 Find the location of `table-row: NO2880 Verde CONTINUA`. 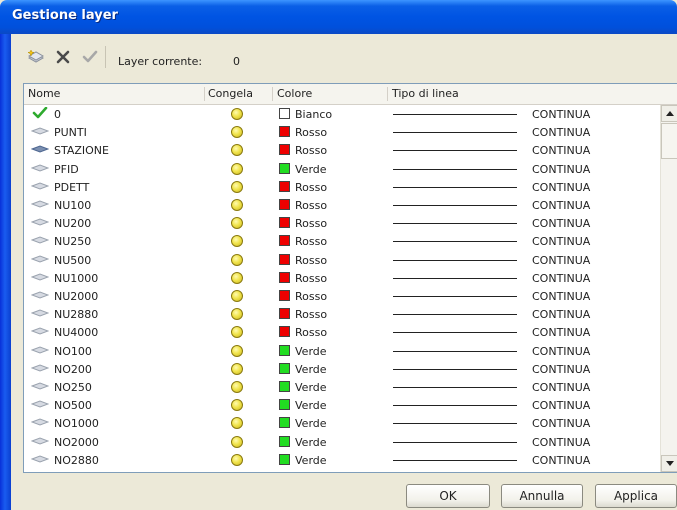

table-row: NO2880 Verde CONTINUA is located at coordinates (342, 460).